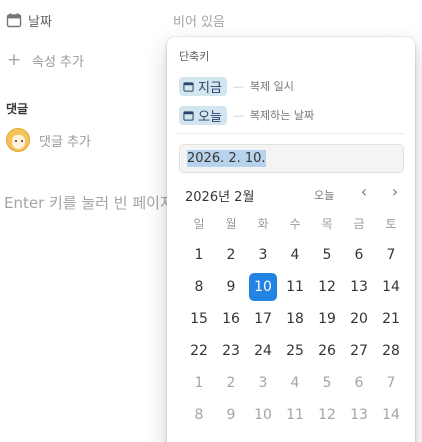 Image resolution: width=422 pixels, height=442 pixels. I want to click on calendar-day: 23, so click(231, 351).